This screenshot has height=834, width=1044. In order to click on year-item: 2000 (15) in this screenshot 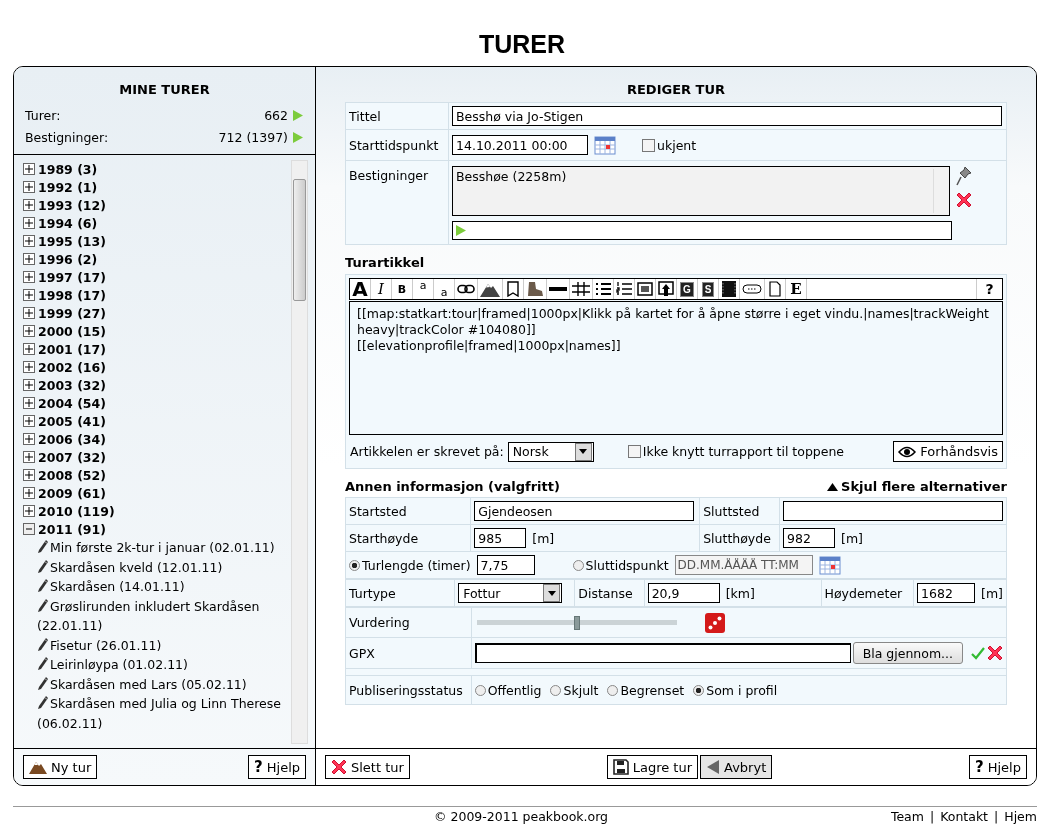, I will do `click(72, 331)`.